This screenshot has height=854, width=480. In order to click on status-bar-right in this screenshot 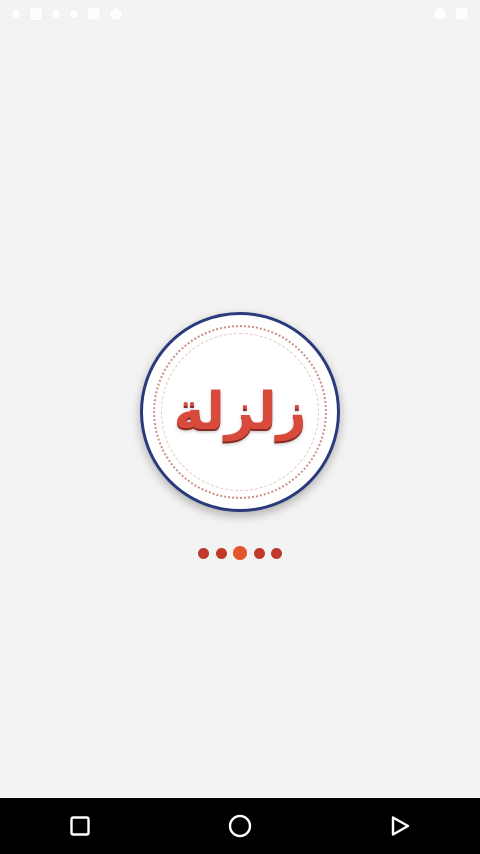, I will do `click(451, 14)`.